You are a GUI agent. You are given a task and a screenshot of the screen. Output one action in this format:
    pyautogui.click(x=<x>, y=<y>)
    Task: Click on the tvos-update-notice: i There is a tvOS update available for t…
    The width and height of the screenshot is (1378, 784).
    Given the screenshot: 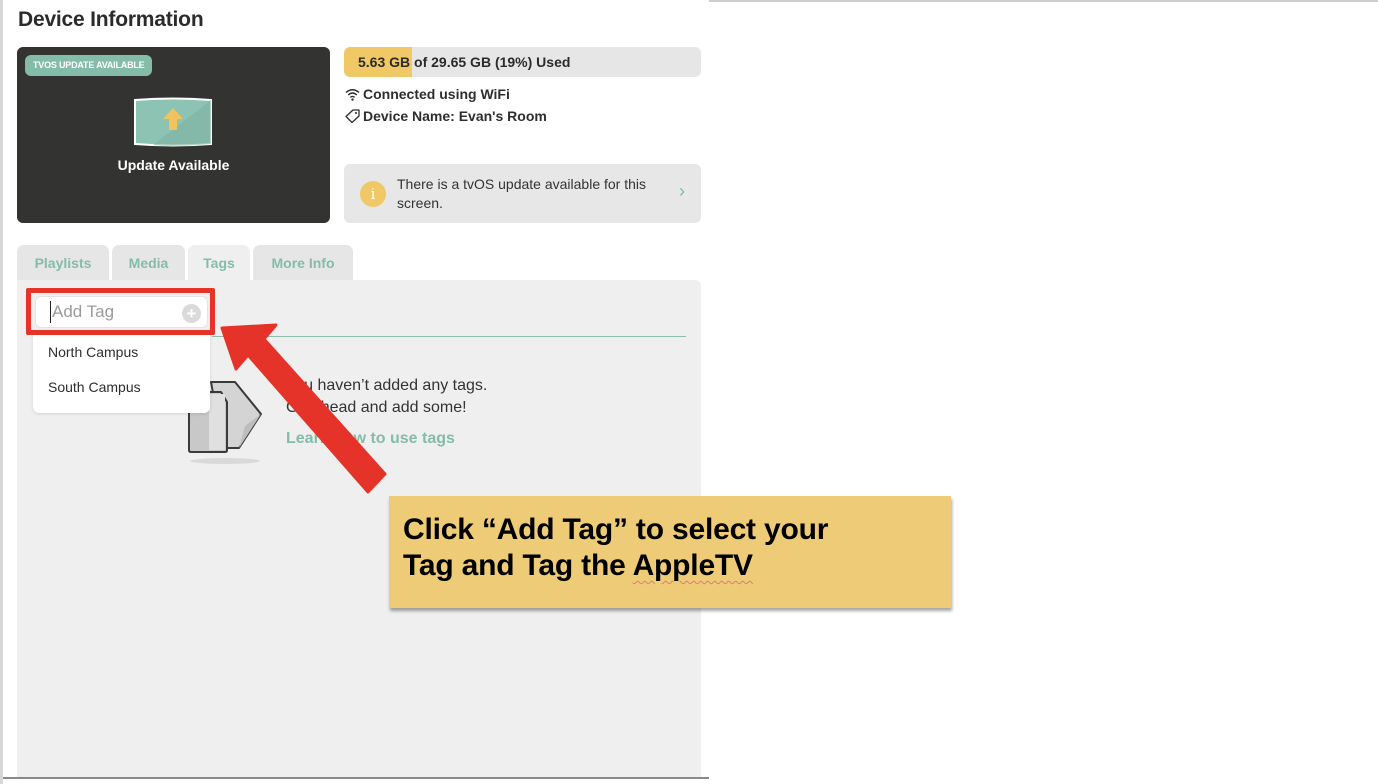 What is the action you would take?
    pyautogui.click(x=522, y=193)
    